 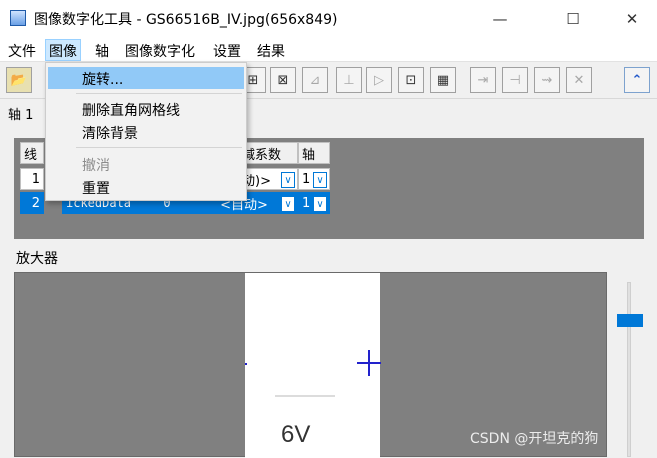 What do you see at coordinates (146, 109) in the screenshot?
I see `menu-item-remove-grid: 删除直角网格线` at bounding box center [146, 109].